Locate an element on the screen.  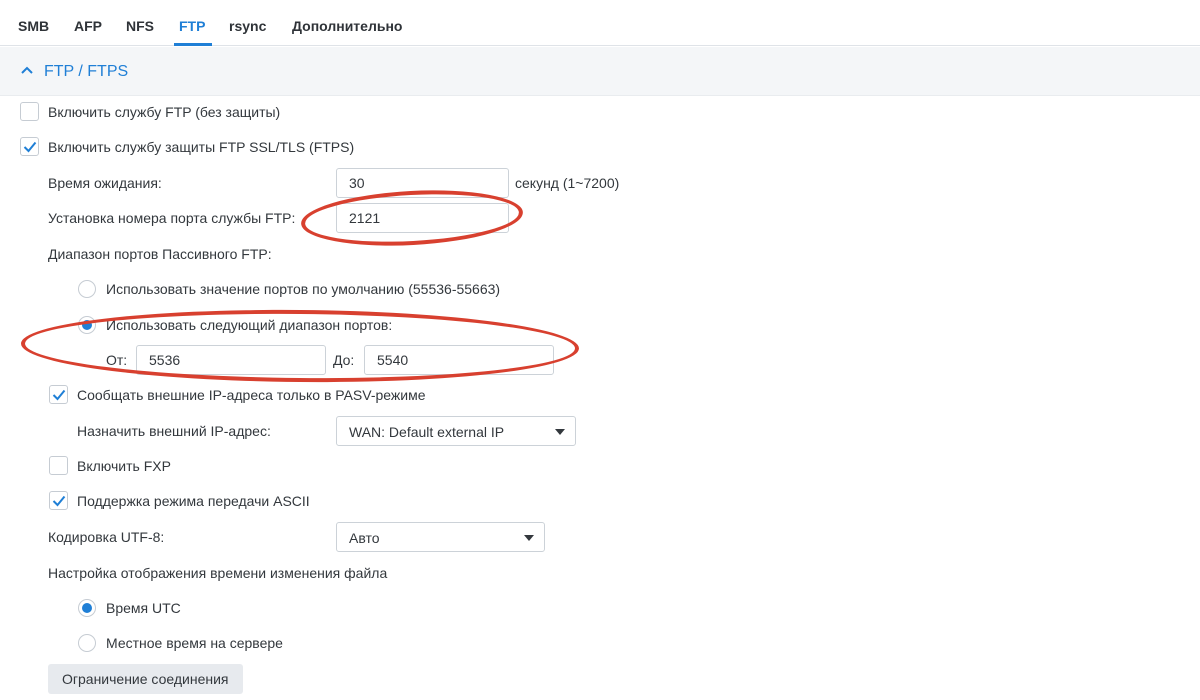
tab-bar: SMB AFP NFS FTP rsync Дополнительно is located at coordinates (600, 23).